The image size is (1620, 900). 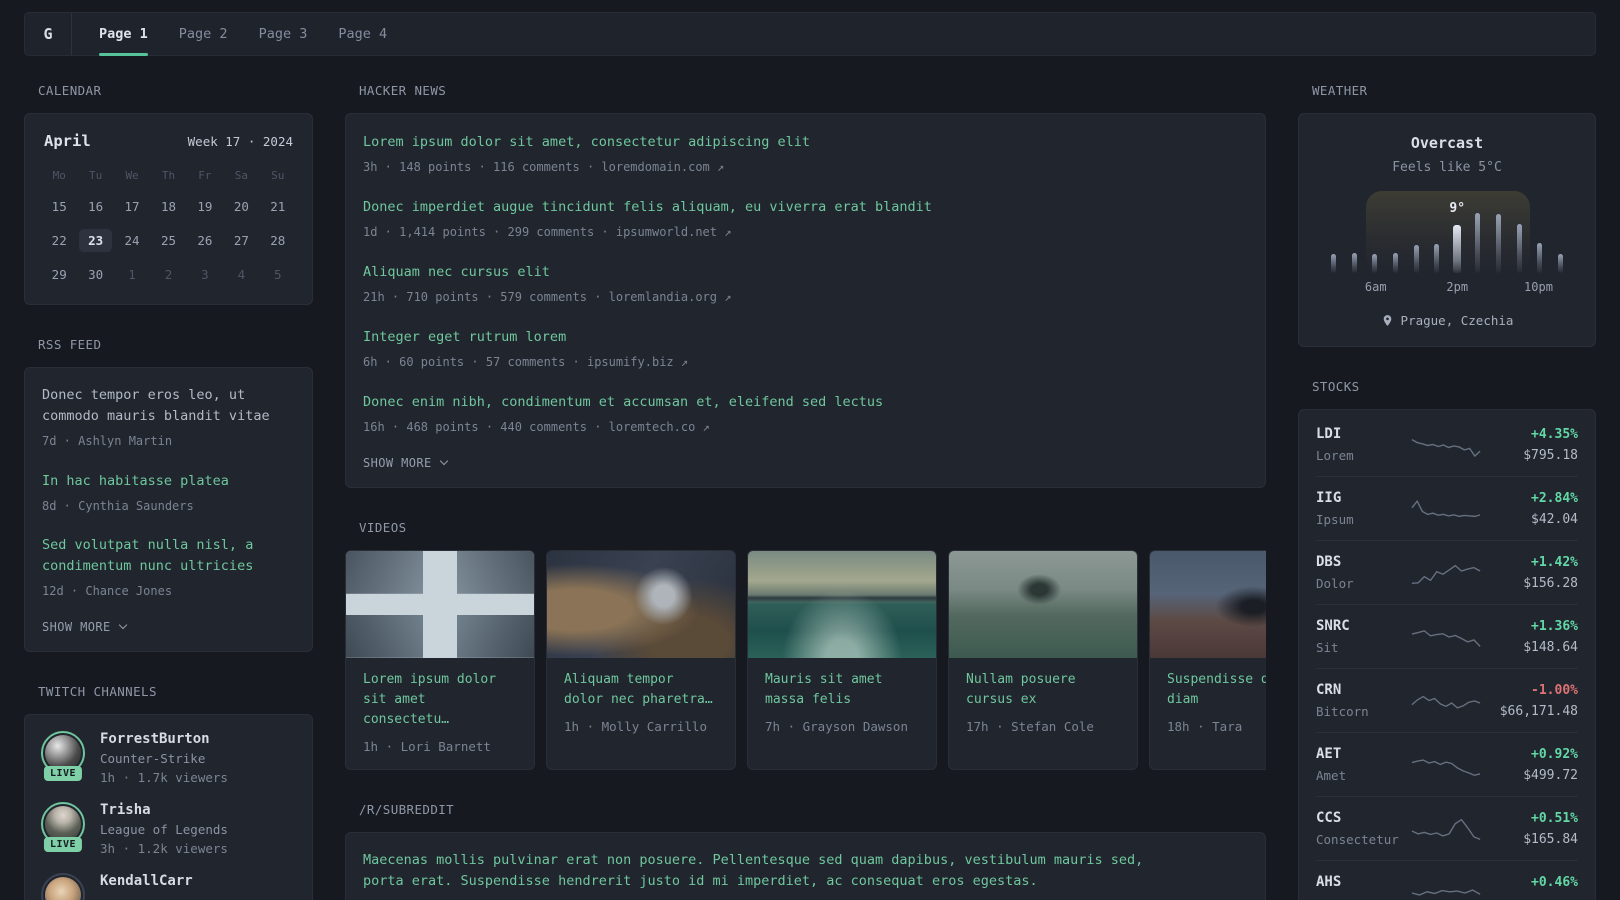 I want to click on stock-quote: +0.92% $499.72, so click(x=1550, y=765).